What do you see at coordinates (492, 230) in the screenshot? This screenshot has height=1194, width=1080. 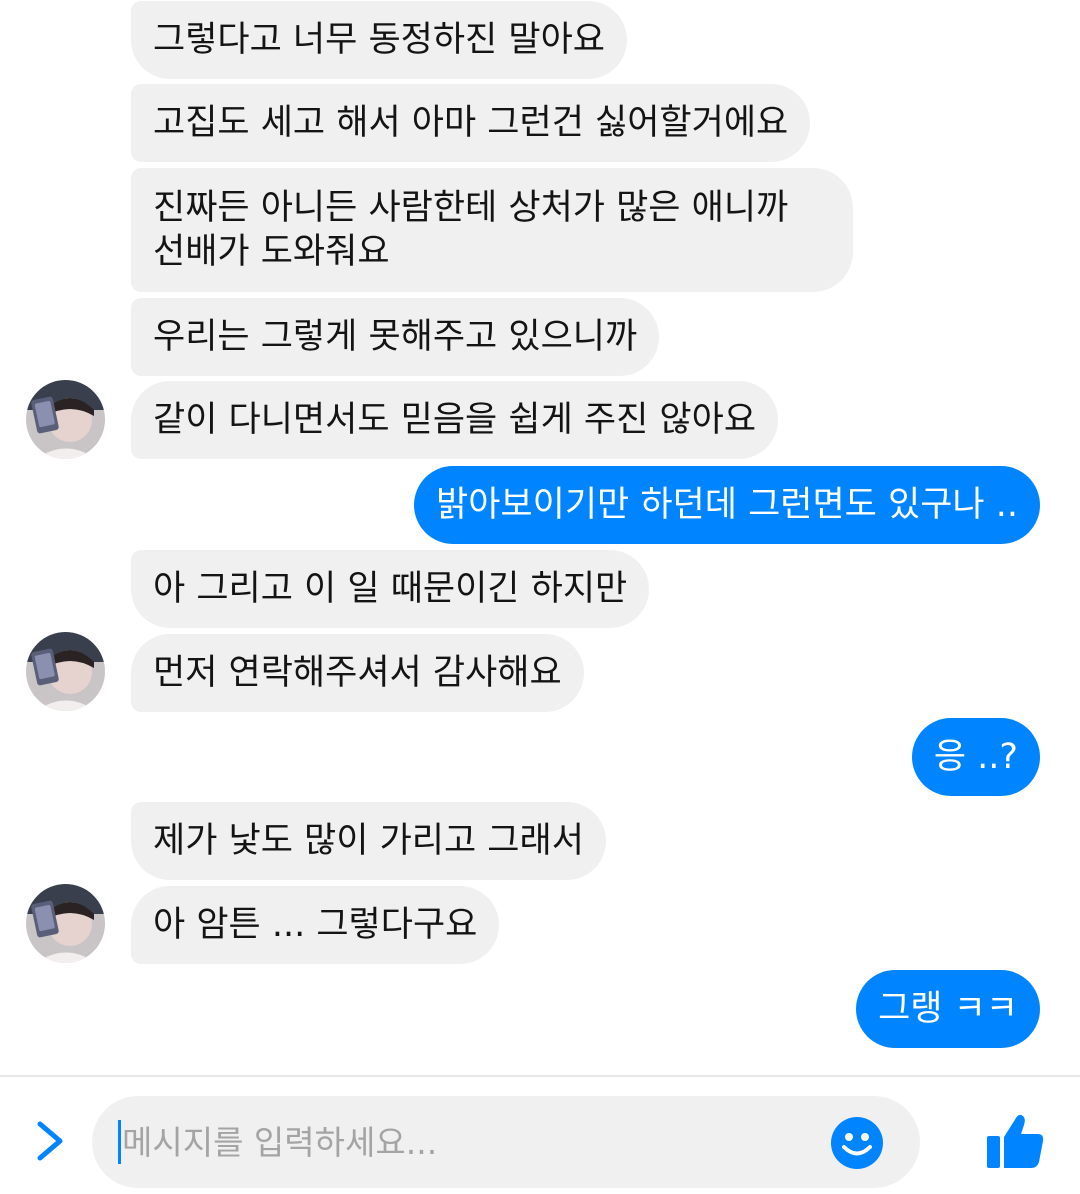 I see `incoming-message: 진짜든 아니든 사람한테 상처가 많은 애니까 선배가 도와줘요` at bounding box center [492, 230].